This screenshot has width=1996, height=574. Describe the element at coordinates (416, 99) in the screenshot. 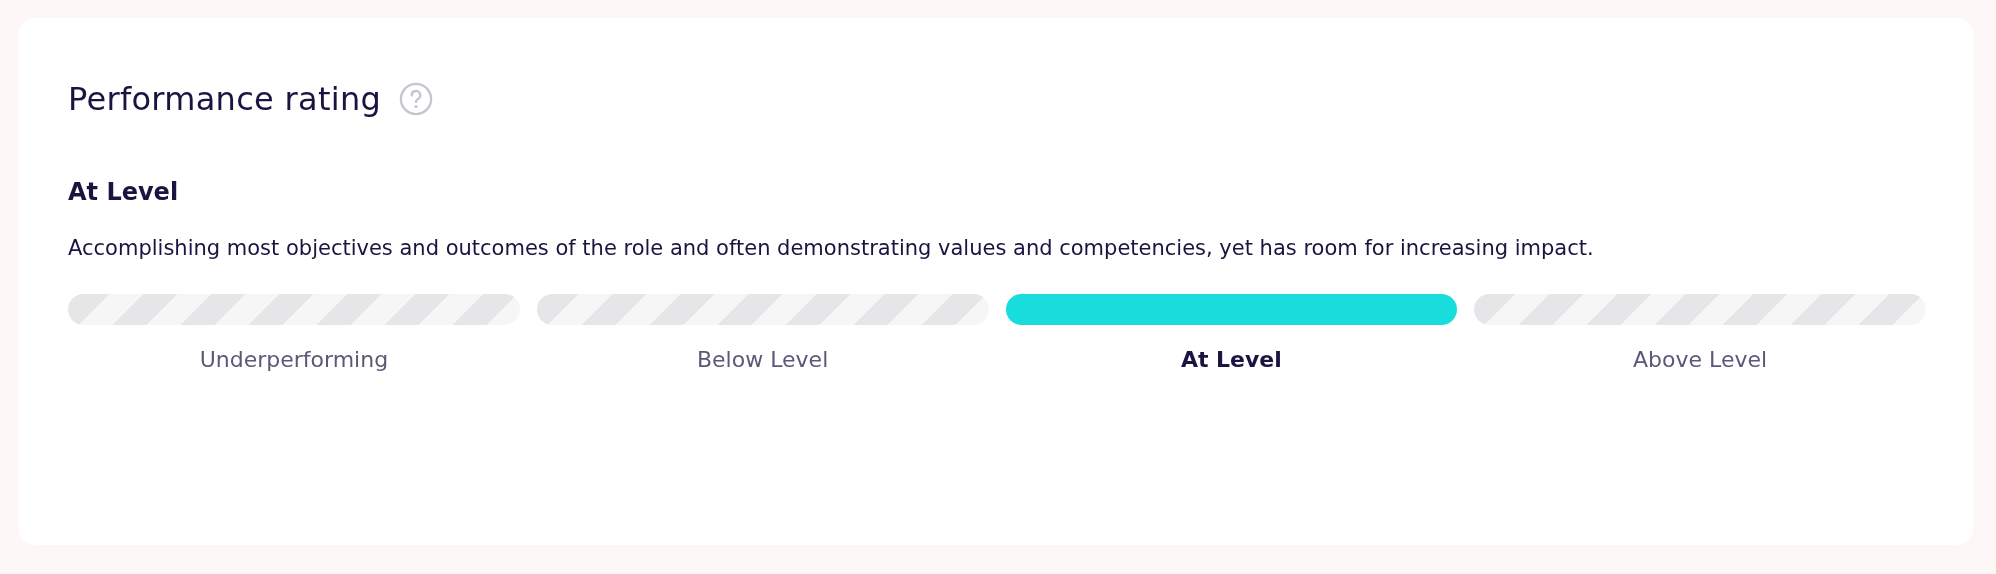

I see `help-icon` at that location.